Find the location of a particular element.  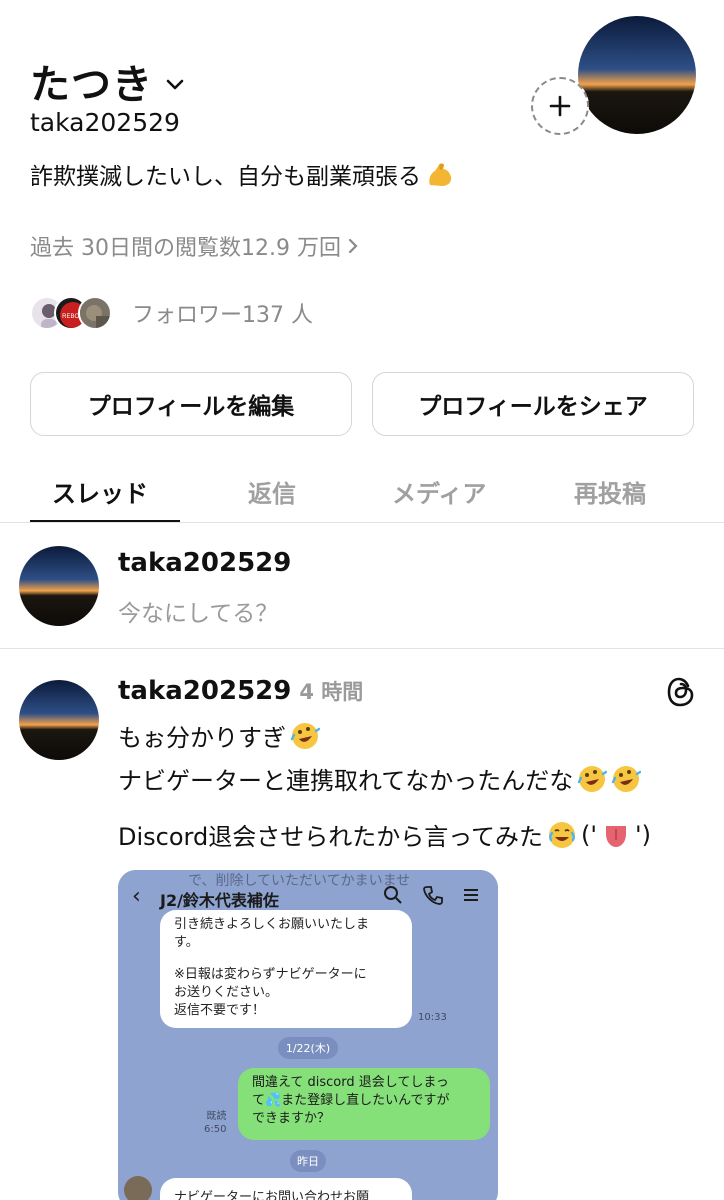

post-text-suffix: ') is located at coordinates (642, 834).